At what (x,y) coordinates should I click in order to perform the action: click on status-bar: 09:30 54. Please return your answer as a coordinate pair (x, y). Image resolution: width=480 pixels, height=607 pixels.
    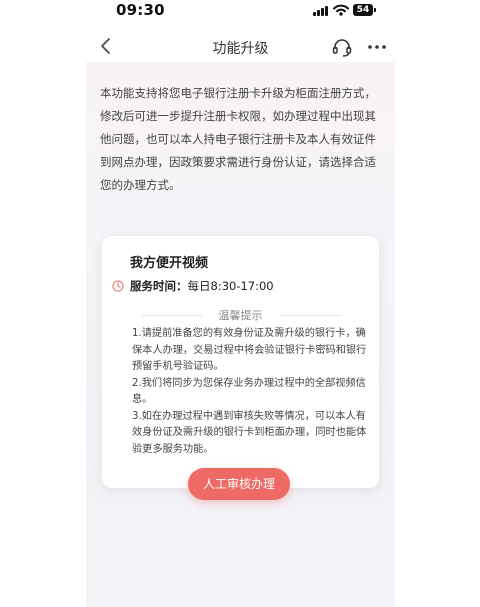
    Looking at the image, I should click on (240, 11).